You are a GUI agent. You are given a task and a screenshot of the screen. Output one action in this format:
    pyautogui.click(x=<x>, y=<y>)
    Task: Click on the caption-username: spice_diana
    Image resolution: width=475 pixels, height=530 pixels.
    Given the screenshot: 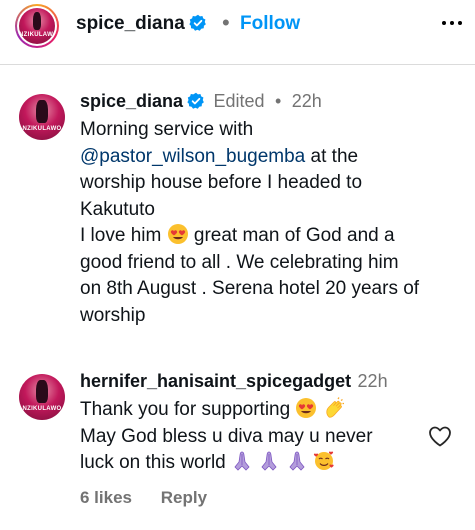 What is the action you would take?
    pyautogui.click(x=131, y=101)
    